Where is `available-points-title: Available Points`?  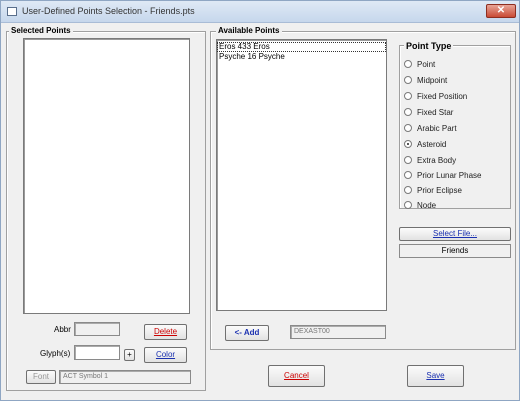 available-points-title: Available Points is located at coordinates (249, 30).